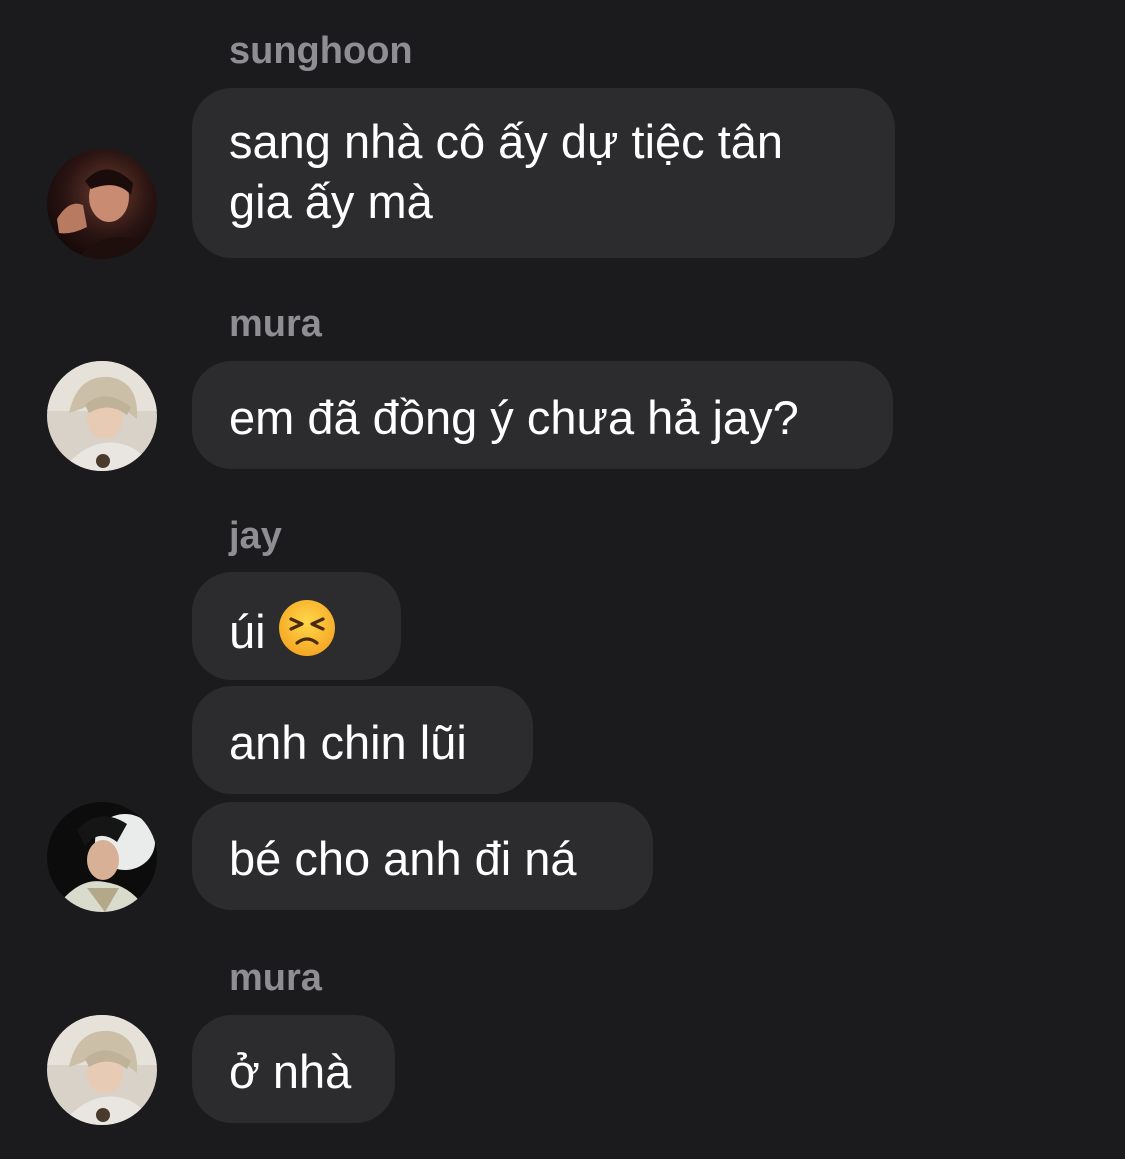 This screenshot has height=1159, width=1125. What do you see at coordinates (331, 201) in the screenshot?
I see `message-text-line: gia ấy mà` at bounding box center [331, 201].